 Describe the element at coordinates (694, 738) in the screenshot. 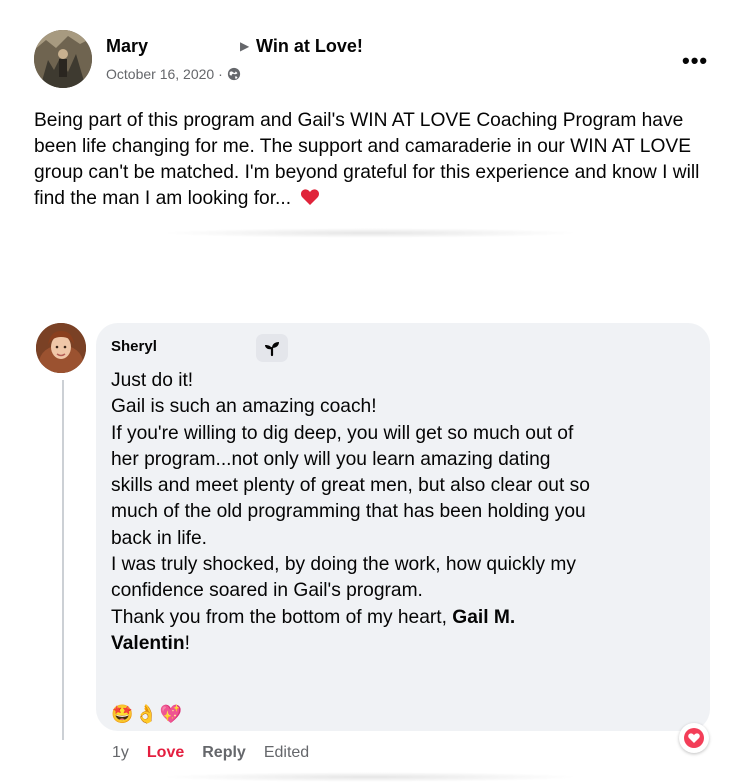

I see `love-reaction-icon` at that location.